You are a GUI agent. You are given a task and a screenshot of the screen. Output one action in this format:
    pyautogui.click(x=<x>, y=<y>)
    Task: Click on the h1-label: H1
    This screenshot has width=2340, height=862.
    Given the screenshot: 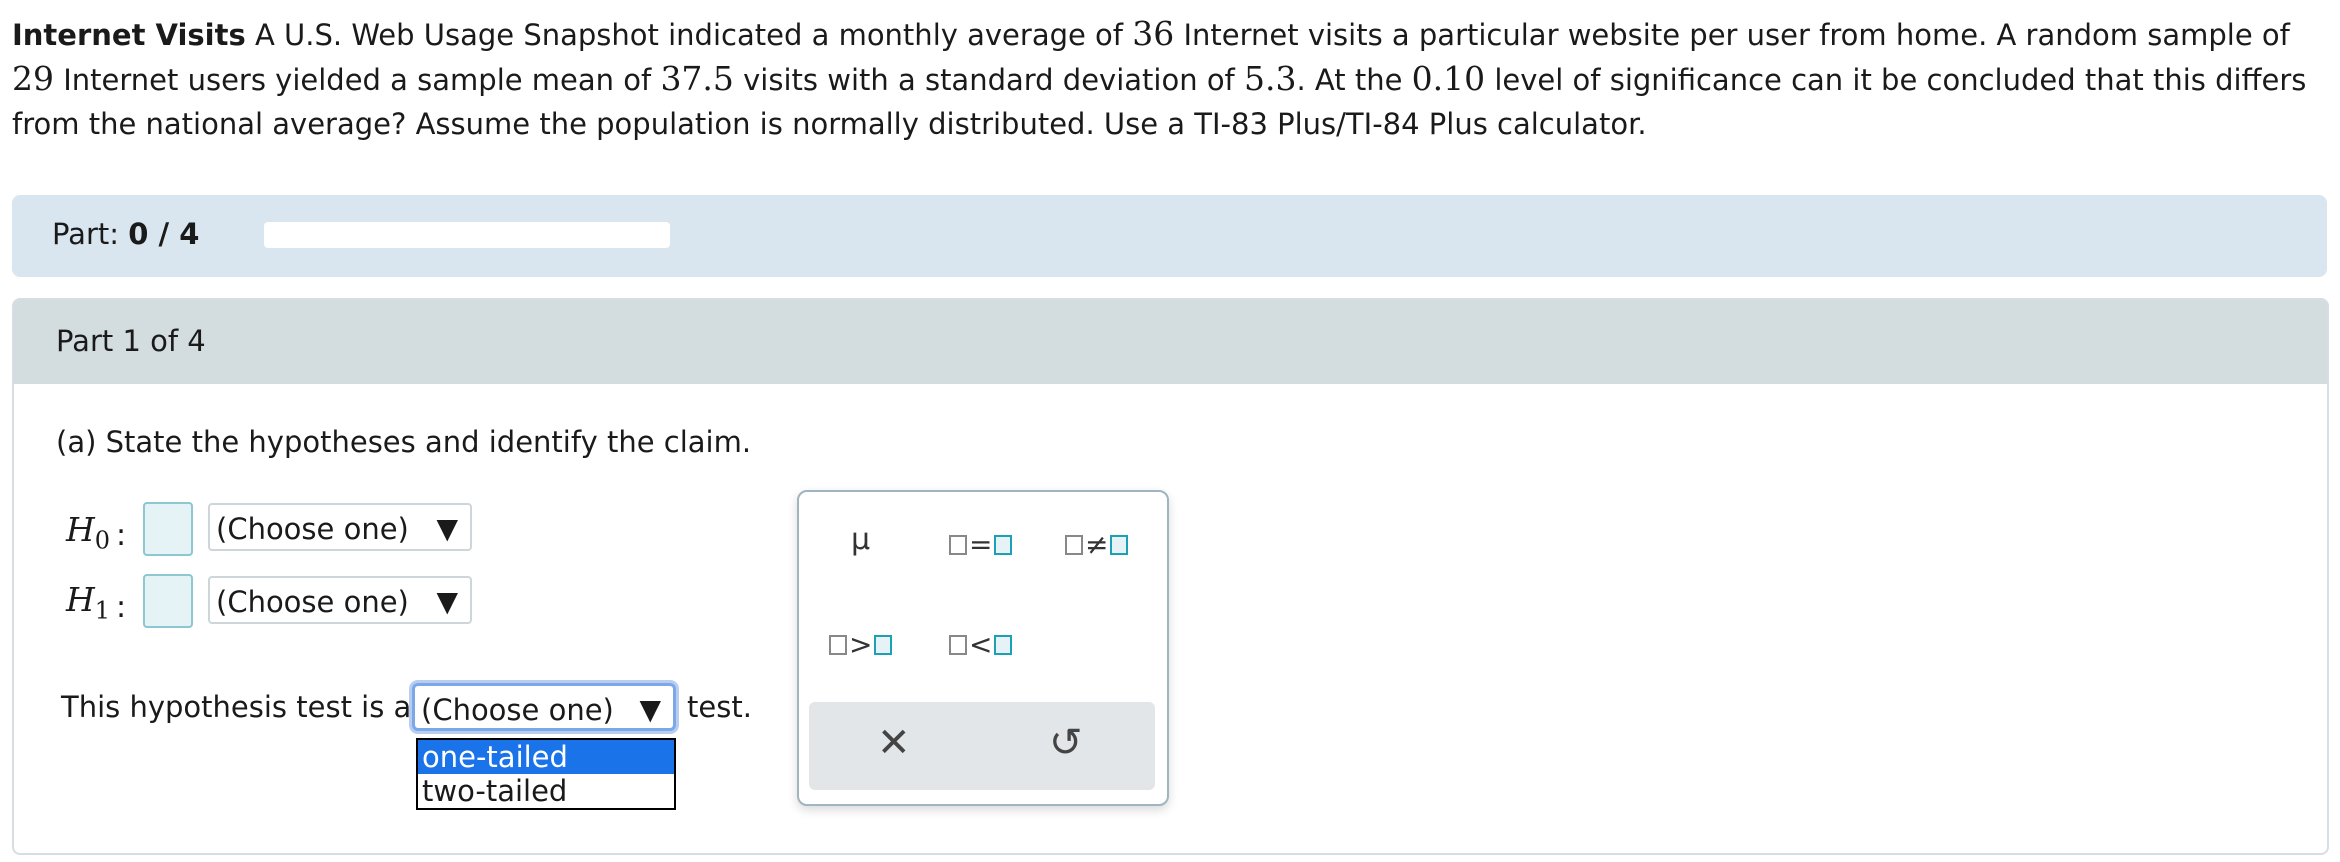 What is the action you would take?
    pyautogui.click(x=88, y=602)
    